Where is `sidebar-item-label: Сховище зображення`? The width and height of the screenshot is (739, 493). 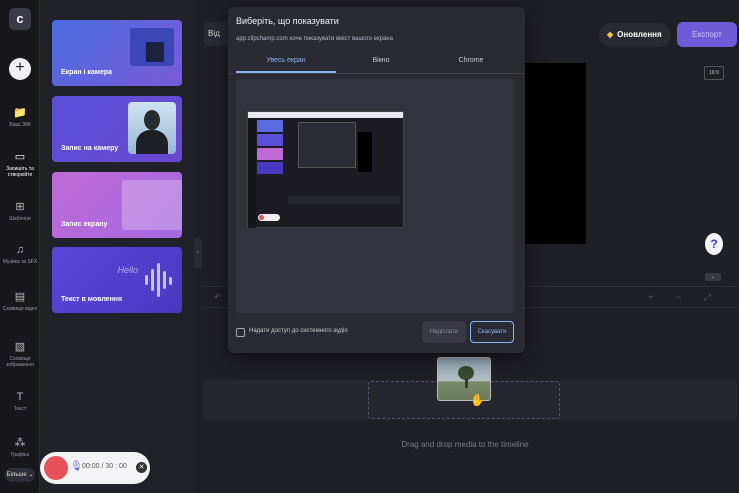
sidebar-item-label: Сховище зображення is located at coordinates (20, 362).